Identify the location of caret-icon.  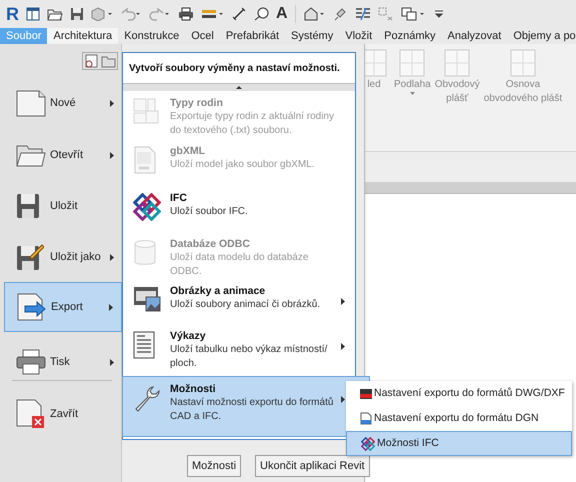
(412, 93).